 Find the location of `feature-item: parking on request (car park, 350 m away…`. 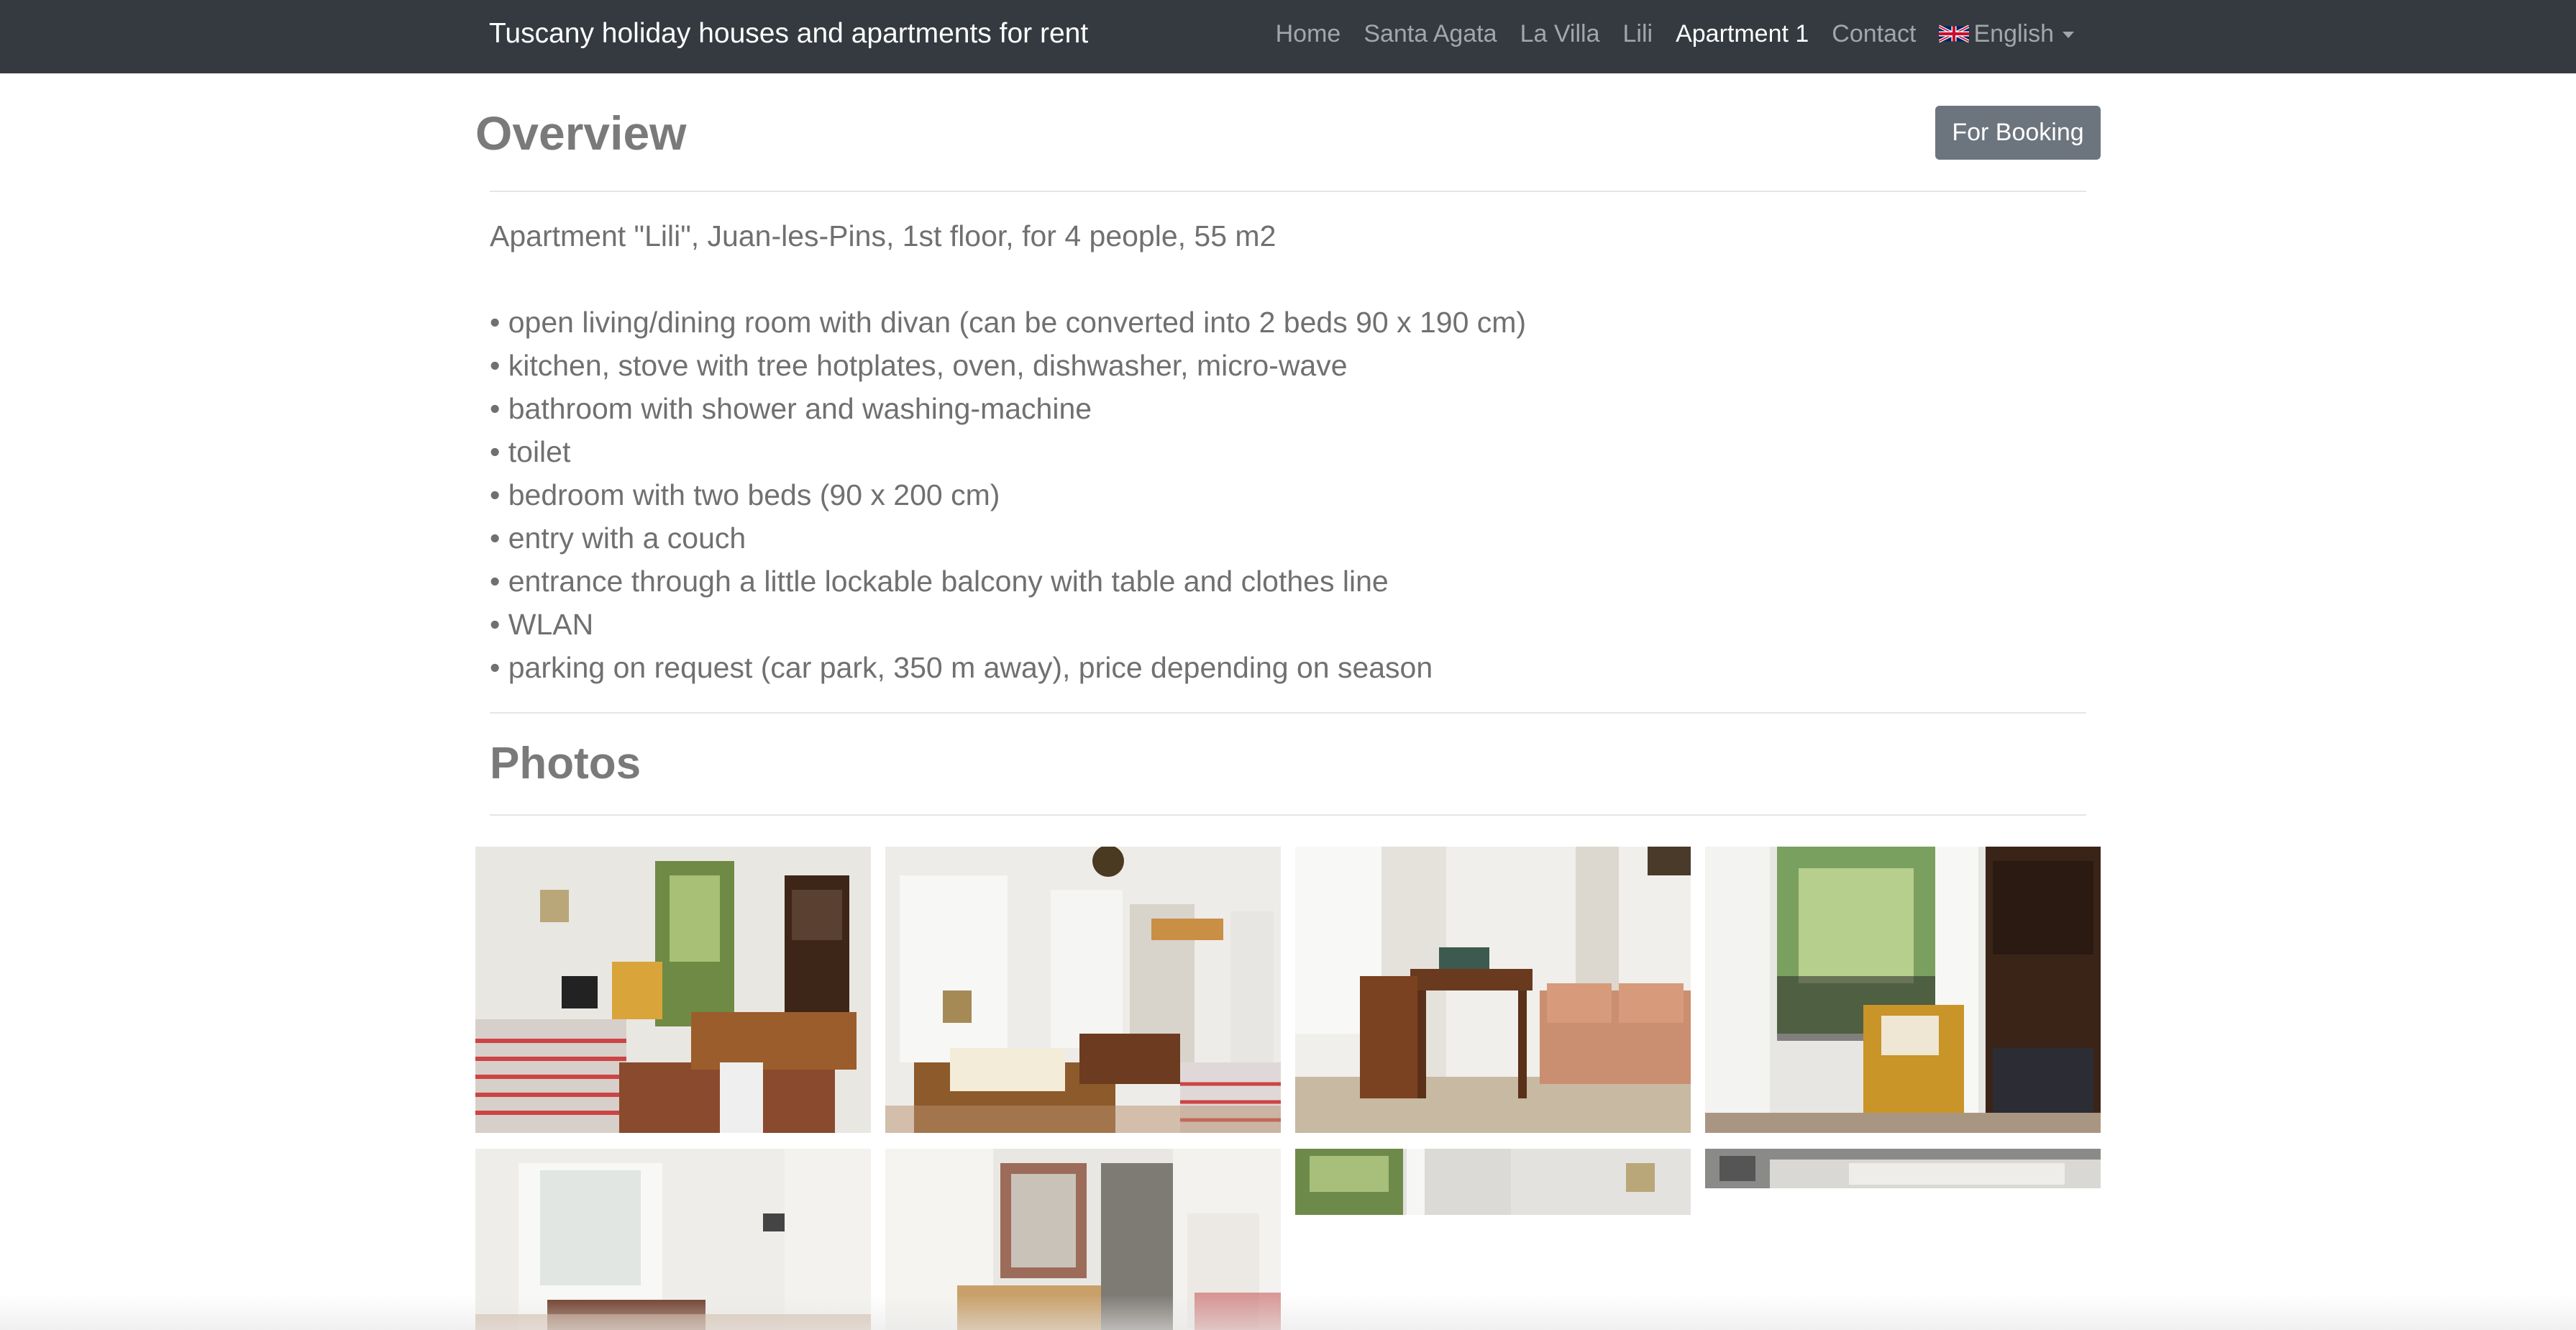

feature-item: parking on request (car park, 350 m away… is located at coordinates (1281, 667).